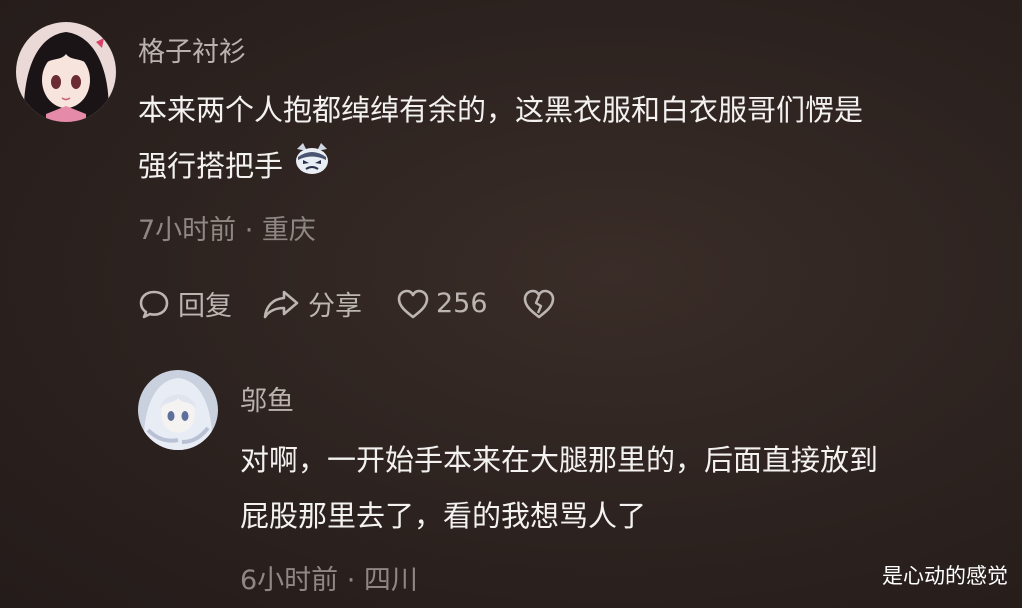 This screenshot has height=608, width=1022. I want to click on replier-avatar, so click(178, 410).